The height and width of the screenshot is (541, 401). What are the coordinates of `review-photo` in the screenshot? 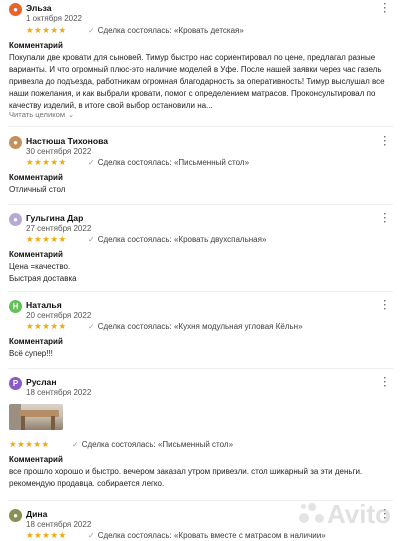 It's located at (36, 417).